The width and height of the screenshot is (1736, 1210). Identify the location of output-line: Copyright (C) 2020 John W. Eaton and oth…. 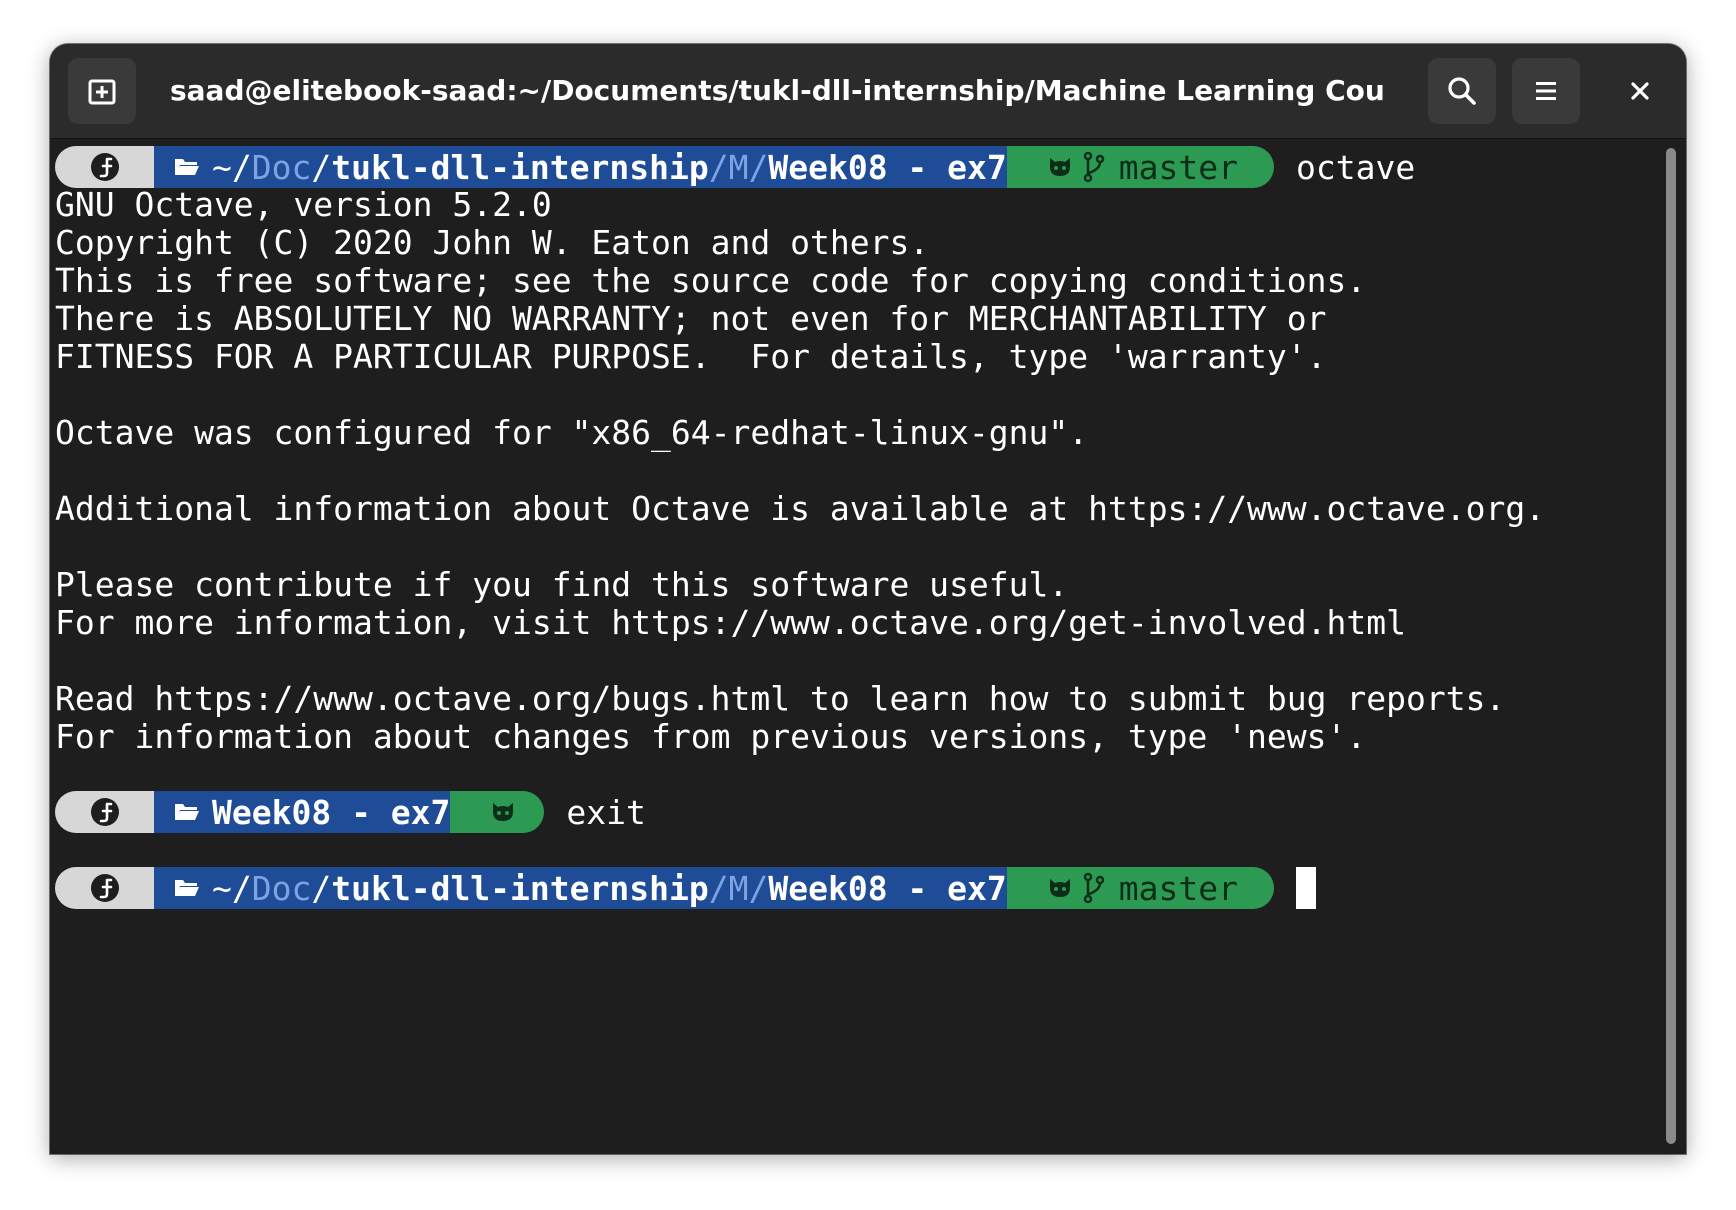
(492, 242).